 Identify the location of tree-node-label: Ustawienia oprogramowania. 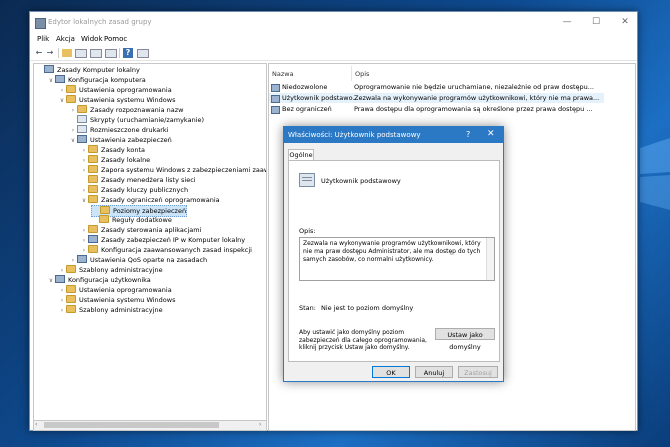
(125, 290).